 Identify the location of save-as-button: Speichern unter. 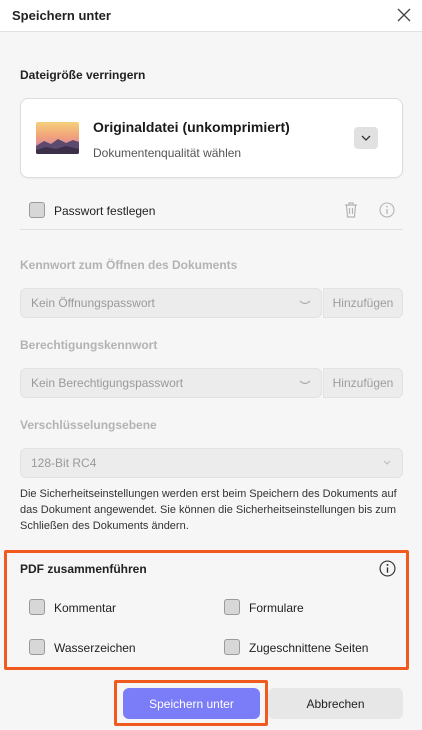
(191, 703).